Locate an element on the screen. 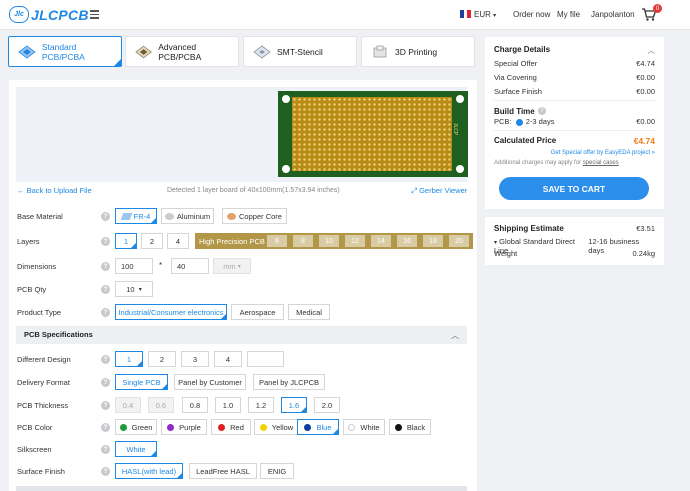 Image resolution: width=690 pixels, height=491 pixels. different-design-custom-input is located at coordinates (265, 359).